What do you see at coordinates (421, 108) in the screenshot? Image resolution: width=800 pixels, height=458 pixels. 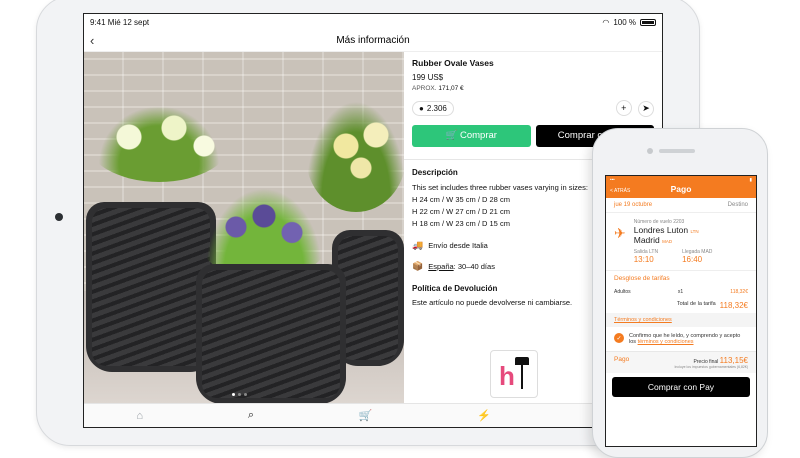 I see `pin-icon: ●` at bounding box center [421, 108].